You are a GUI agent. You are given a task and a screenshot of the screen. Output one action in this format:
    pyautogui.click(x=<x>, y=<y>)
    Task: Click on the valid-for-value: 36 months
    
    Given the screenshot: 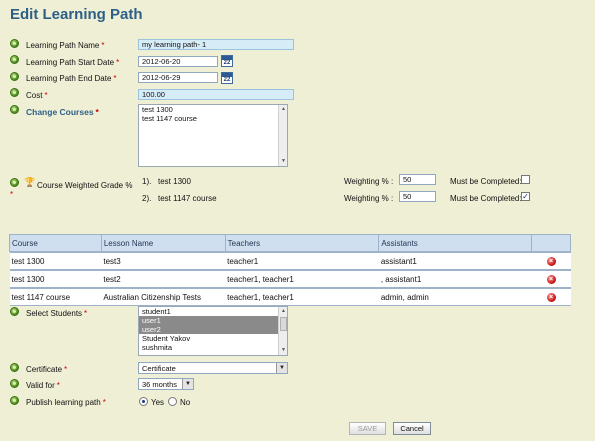 What is the action you would take?
    pyautogui.click(x=160, y=384)
    